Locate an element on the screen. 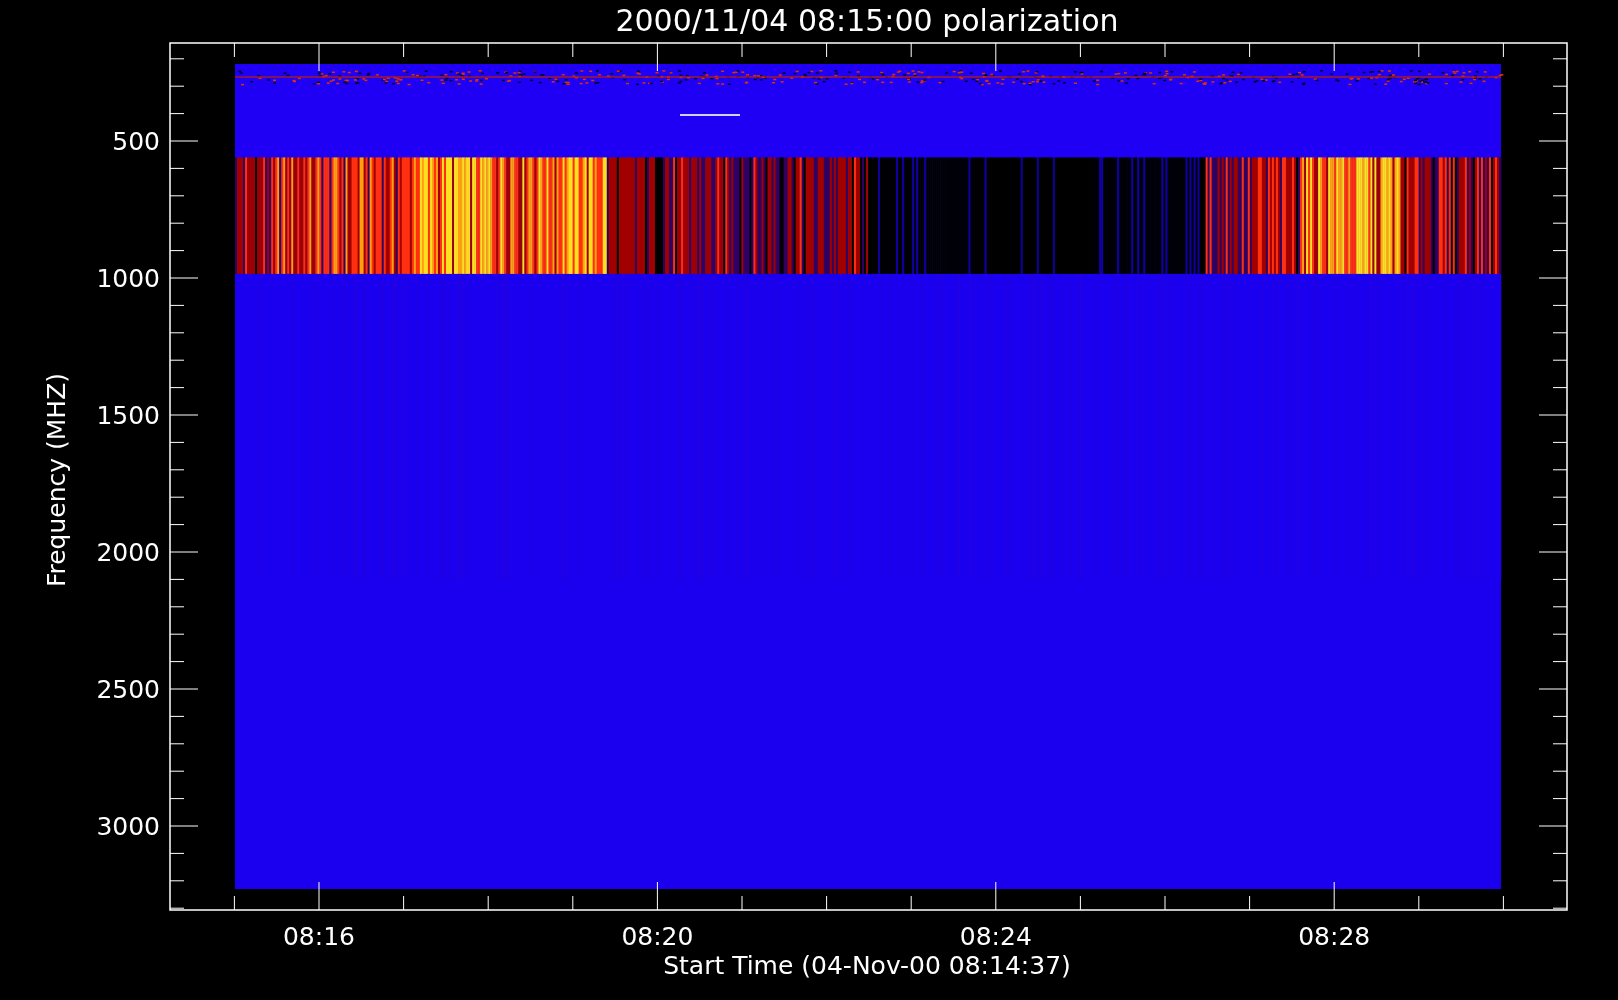 The image size is (1618, 1000). tick-label: 2500 is located at coordinates (128, 689).